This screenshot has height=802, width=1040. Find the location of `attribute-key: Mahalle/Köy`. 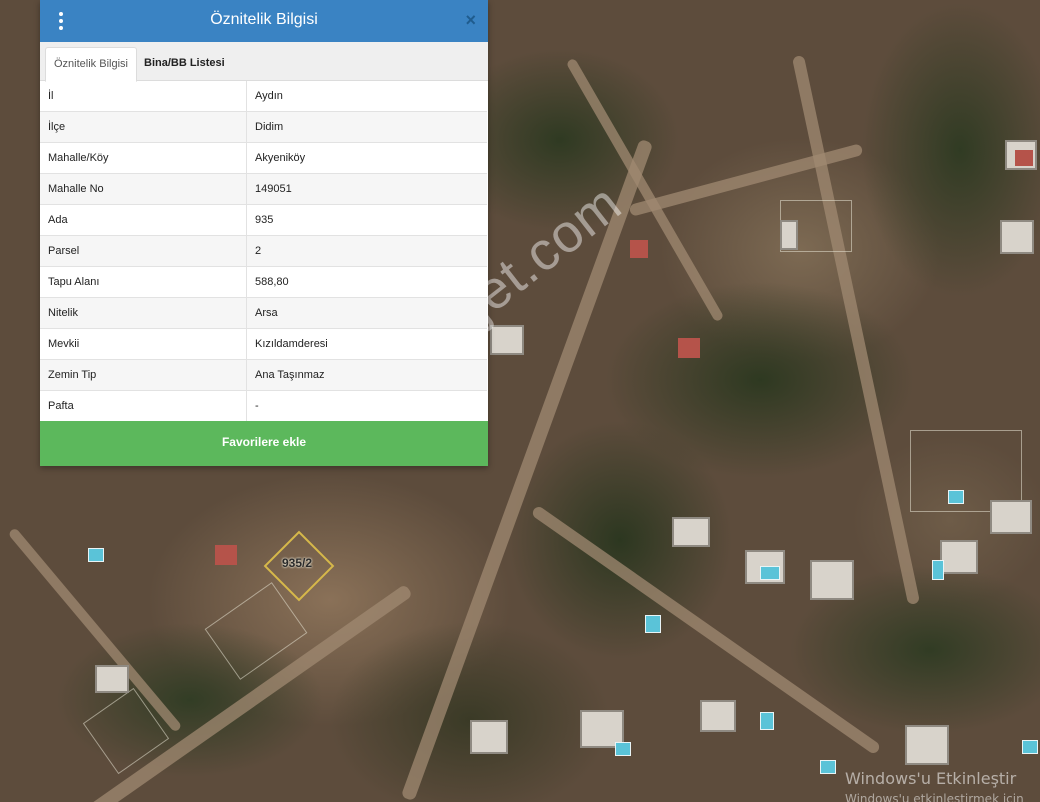

attribute-key: Mahalle/Köy is located at coordinates (143, 158).